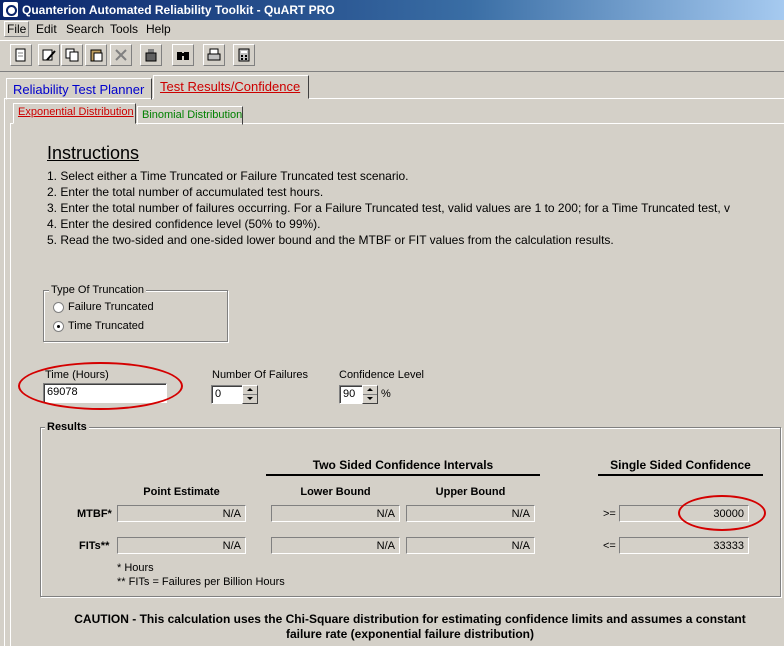  I want to click on delete-button, so click(121, 55).